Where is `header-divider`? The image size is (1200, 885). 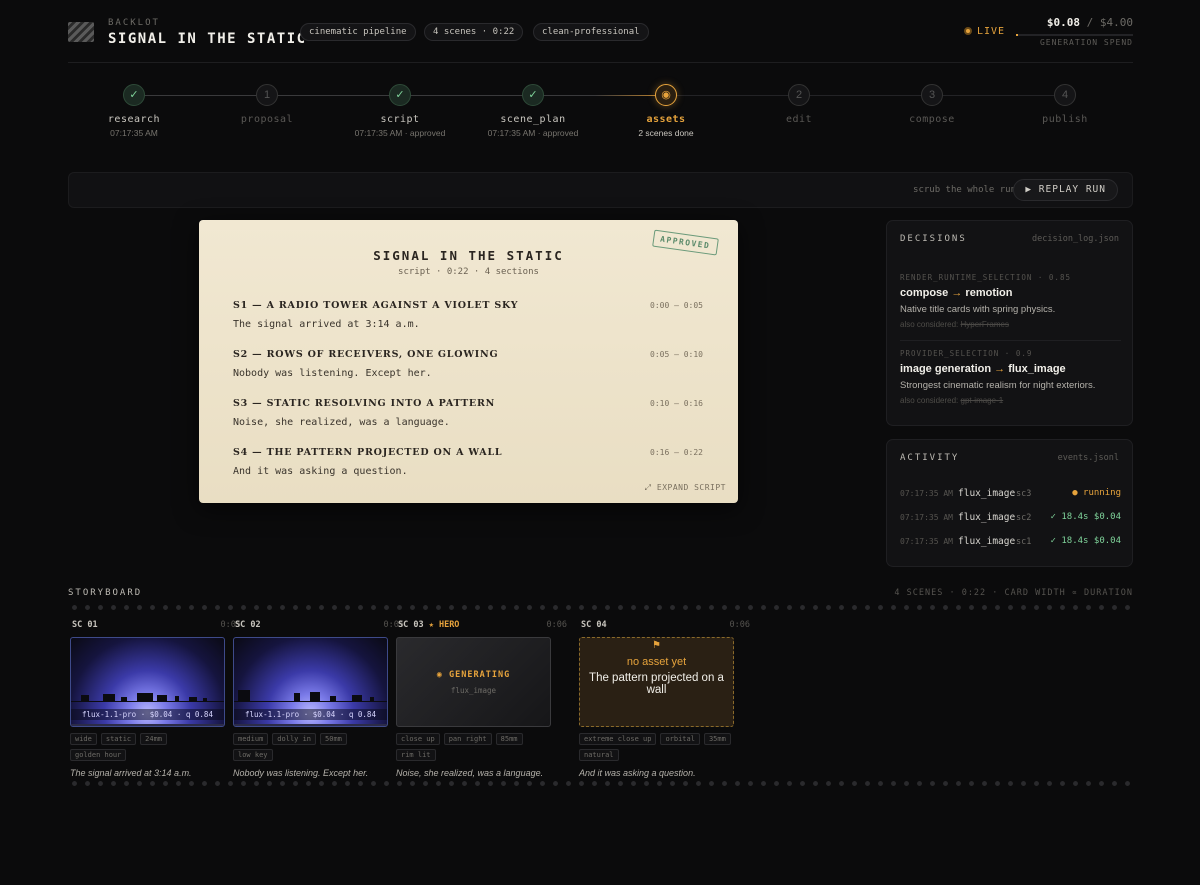 header-divider is located at coordinates (600, 62).